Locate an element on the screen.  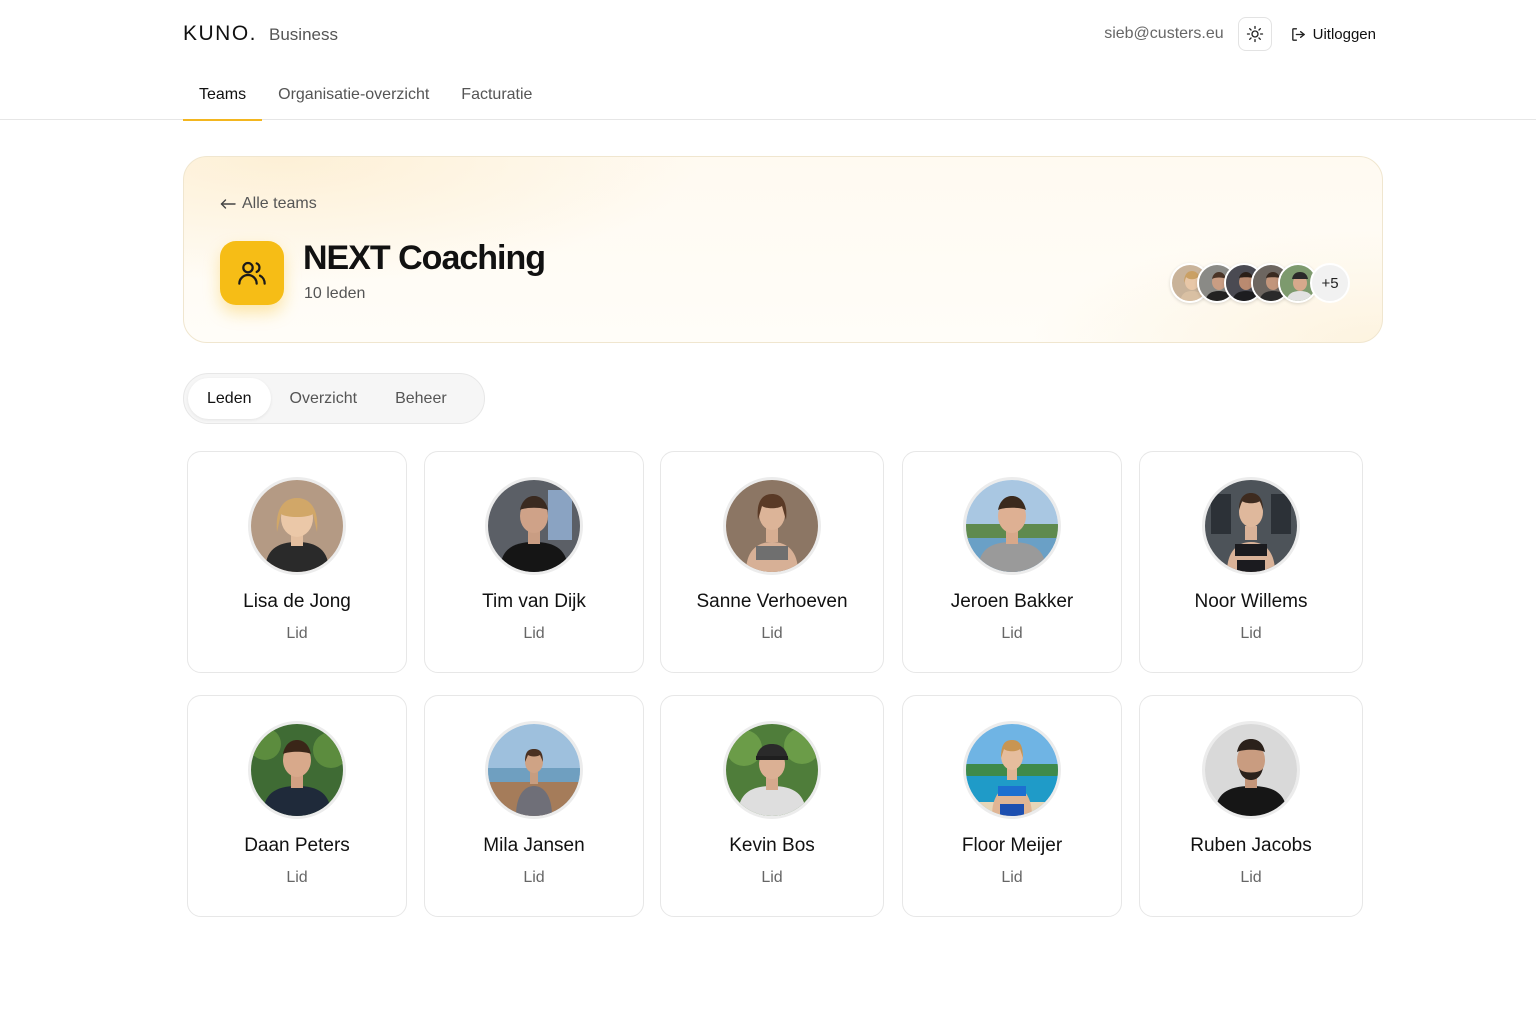
subtab-beheer: Beheer is located at coordinates (421, 398).